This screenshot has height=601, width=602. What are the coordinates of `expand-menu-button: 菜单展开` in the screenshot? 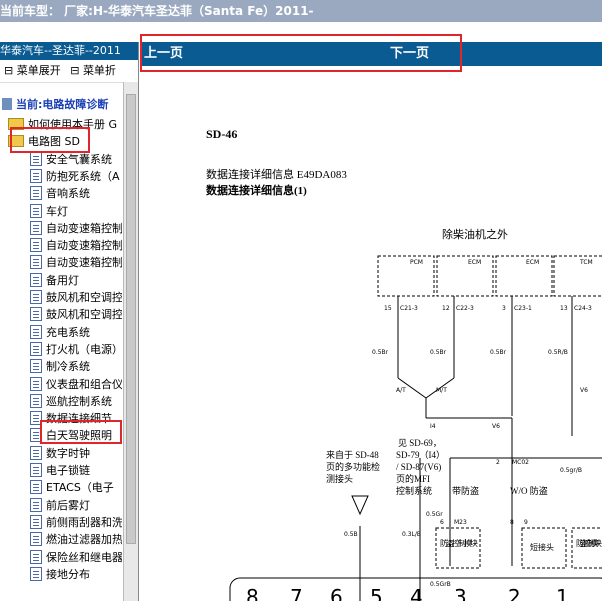 It's located at (39, 70).